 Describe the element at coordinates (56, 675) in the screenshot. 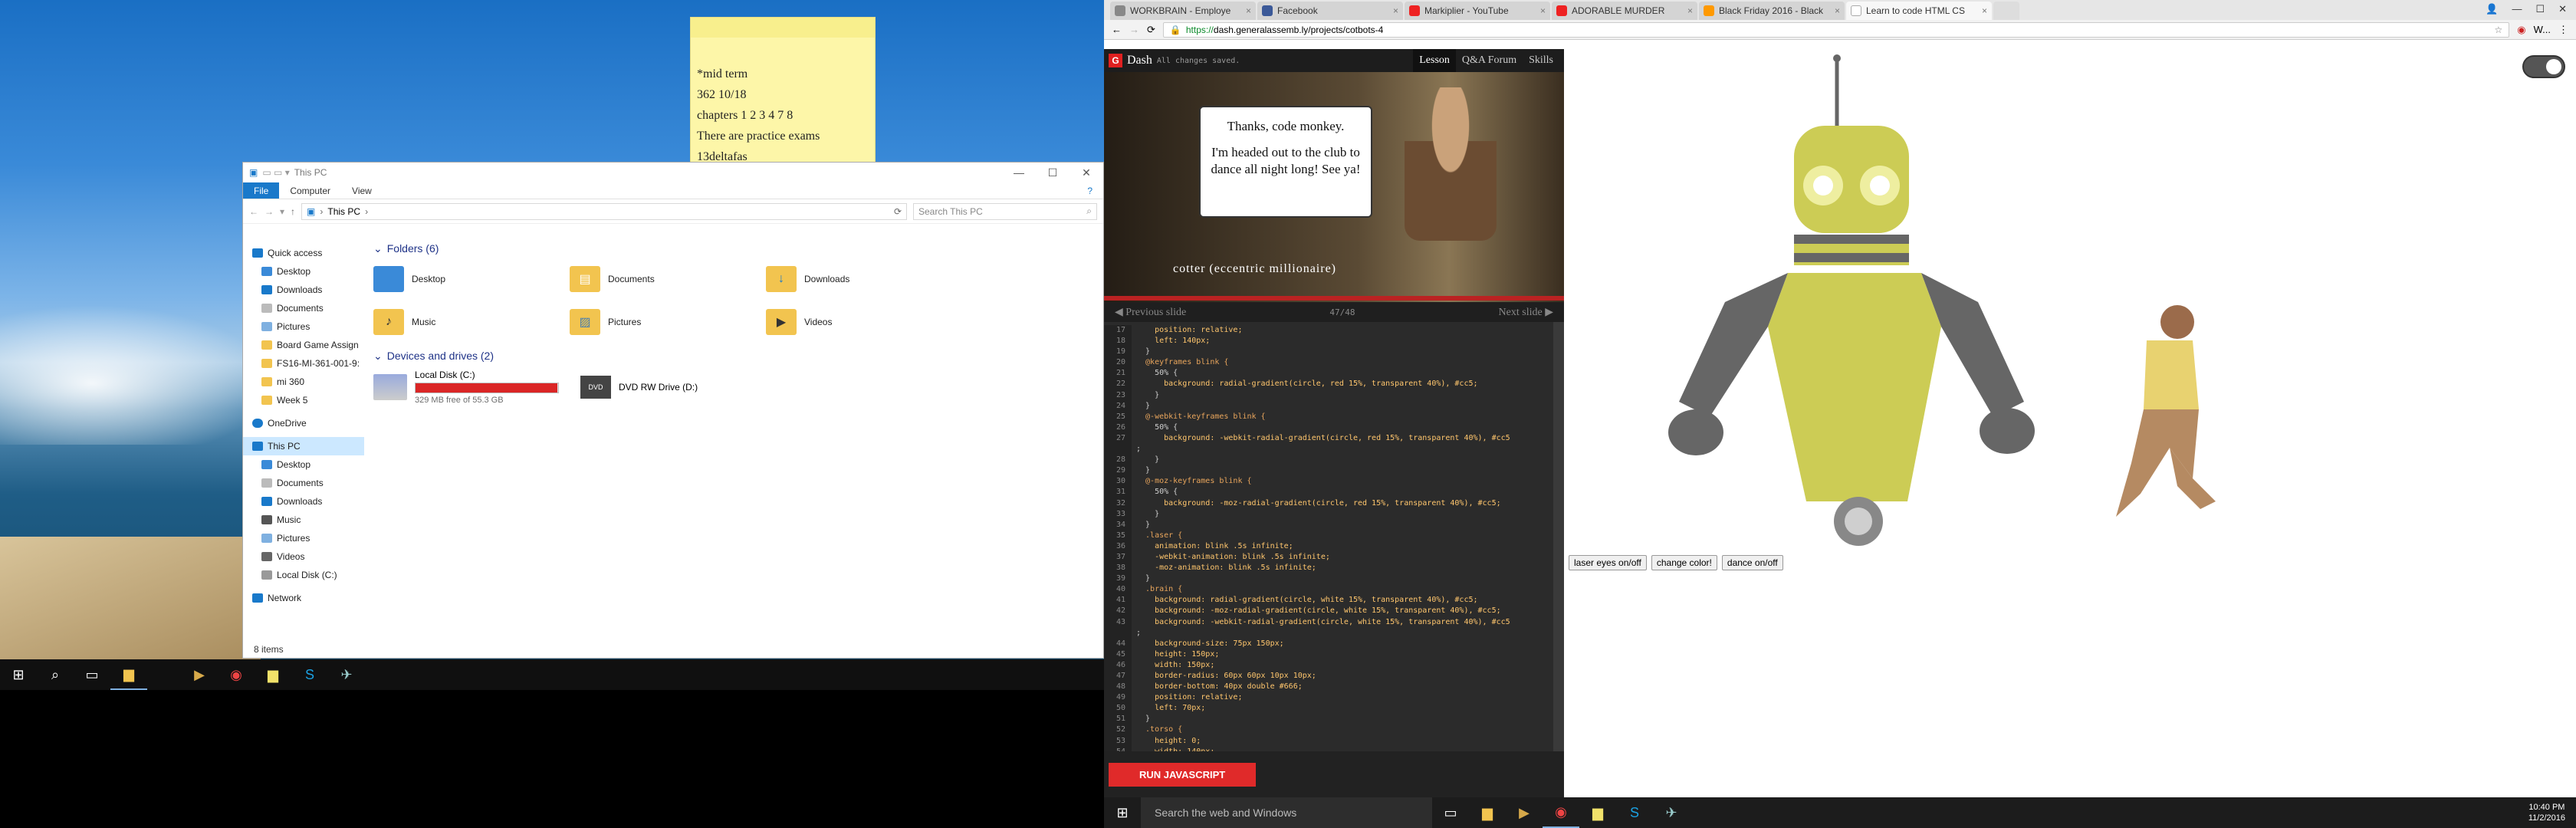

I see `search-icon: ⌕` at that location.